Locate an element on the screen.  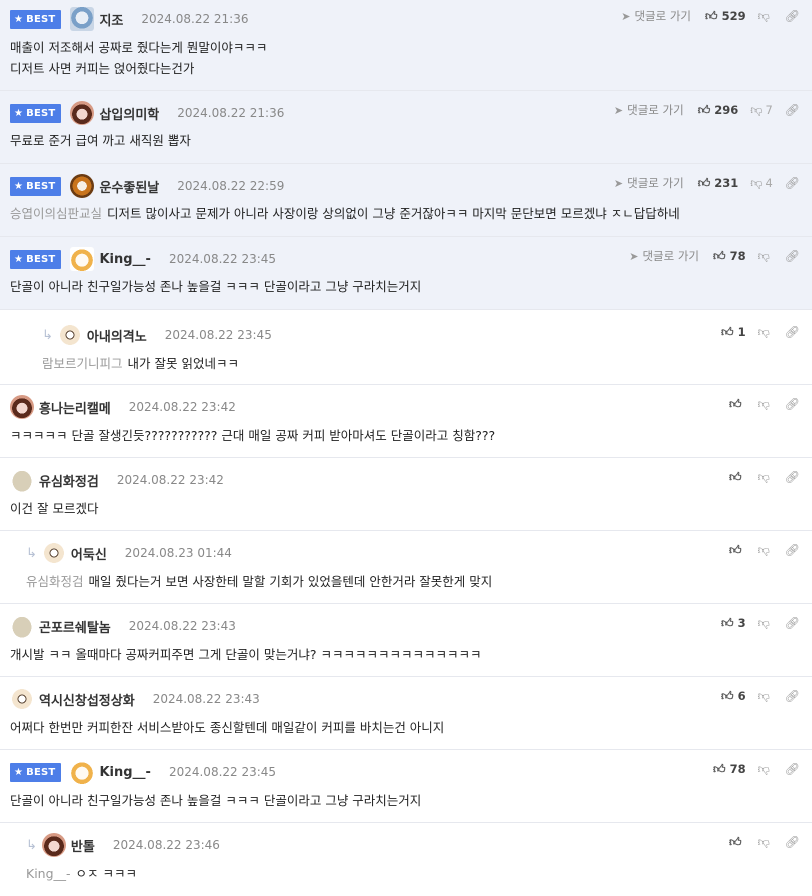
like-button: 👍︎ 529 is located at coordinates (725, 16).